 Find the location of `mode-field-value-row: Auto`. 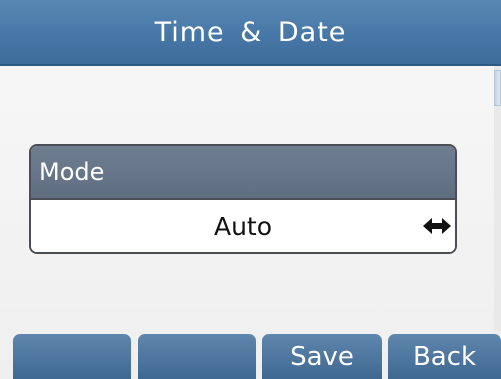

mode-field-value-row: Auto is located at coordinates (243, 226).